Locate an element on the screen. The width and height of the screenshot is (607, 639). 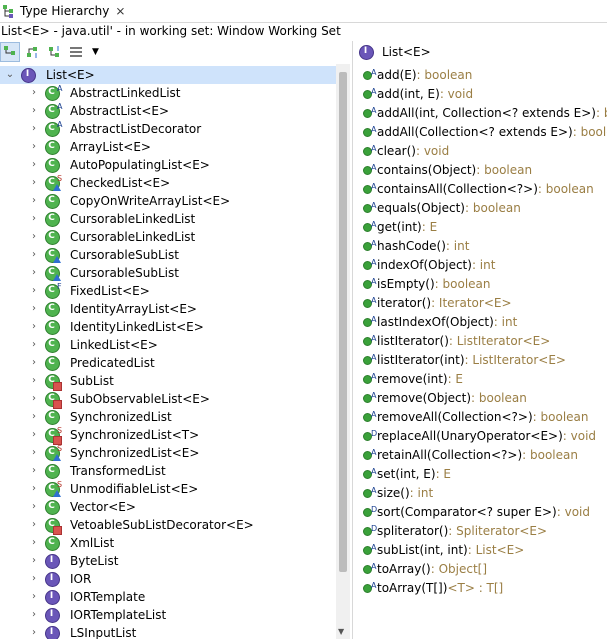
tree-item: › C A AbstractLinkedList is located at coordinates (90, 93).